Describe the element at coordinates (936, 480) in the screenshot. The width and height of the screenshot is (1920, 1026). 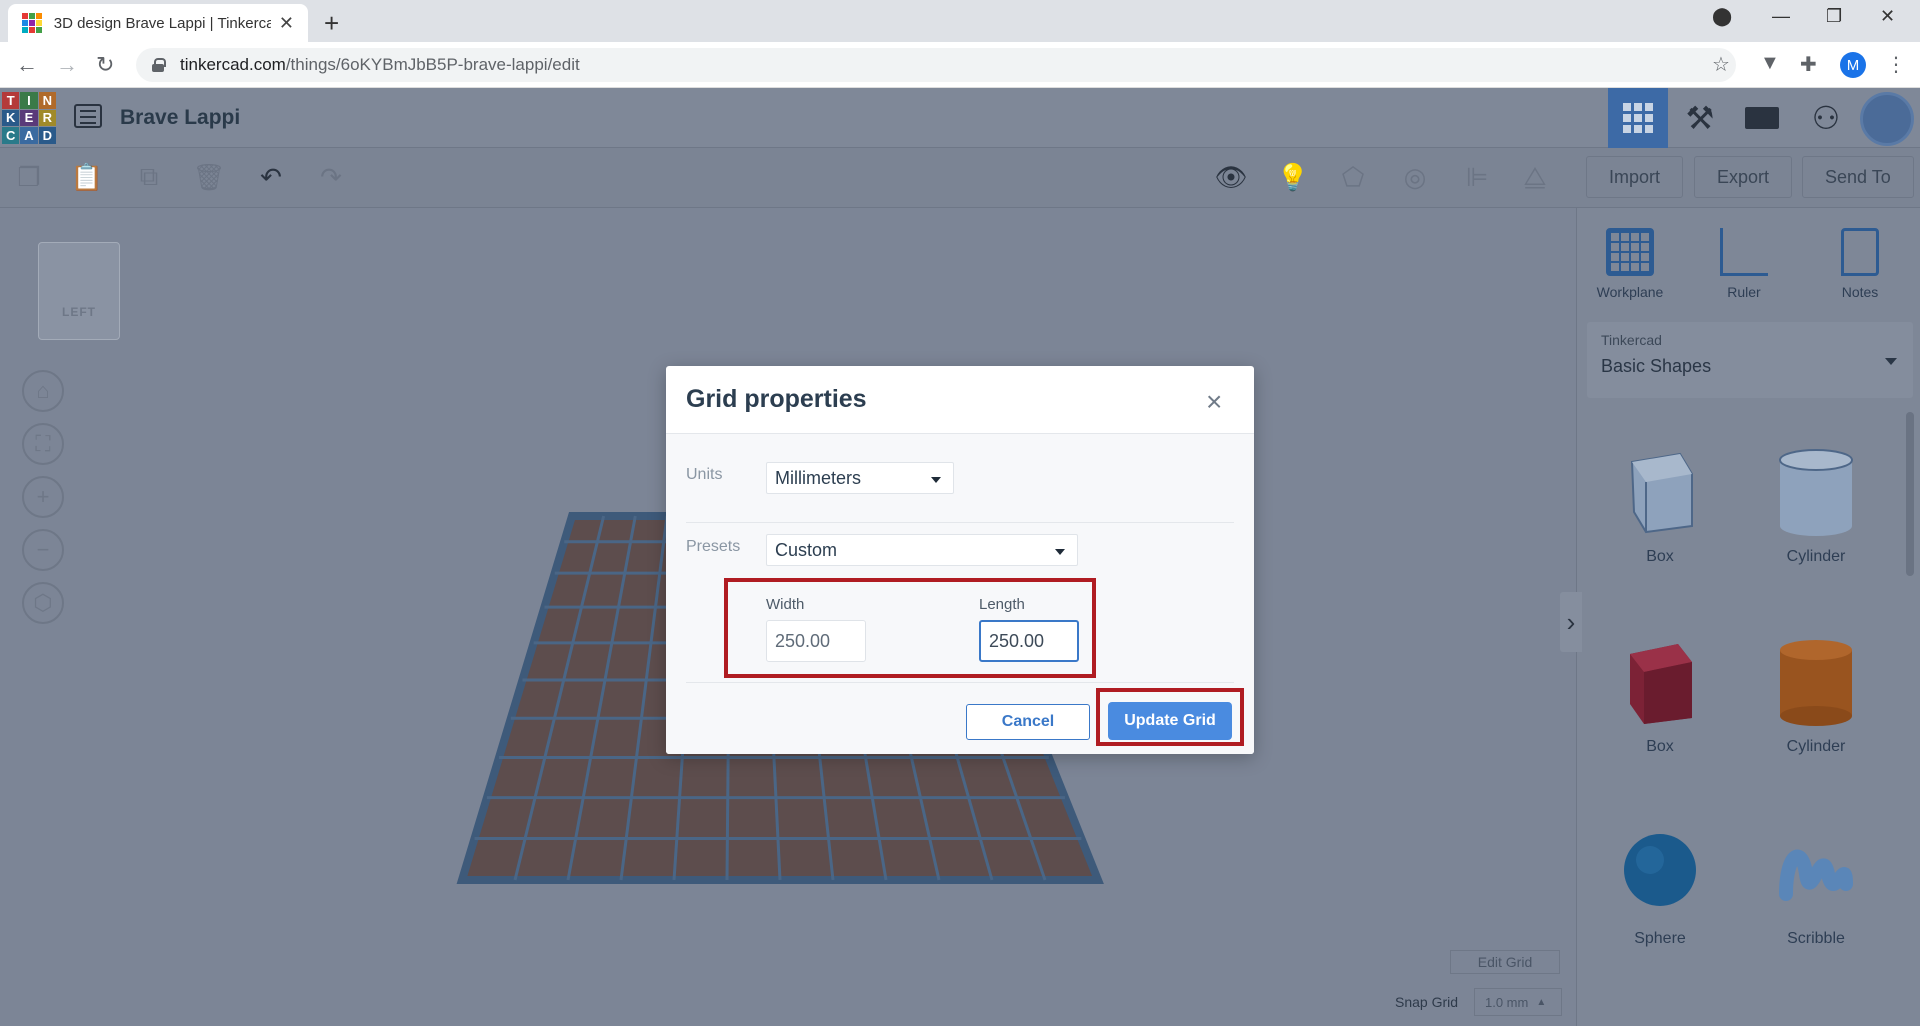
I see `caret-down-icon` at that location.